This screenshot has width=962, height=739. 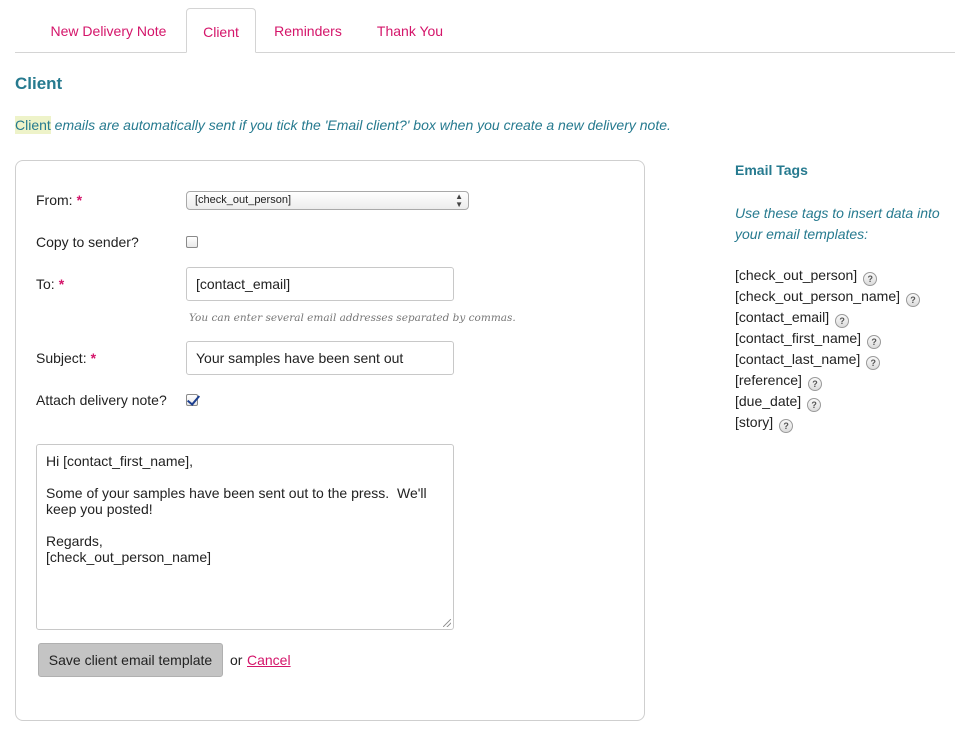 What do you see at coordinates (66, 358) in the screenshot?
I see `subject-label: Subject: *` at bounding box center [66, 358].